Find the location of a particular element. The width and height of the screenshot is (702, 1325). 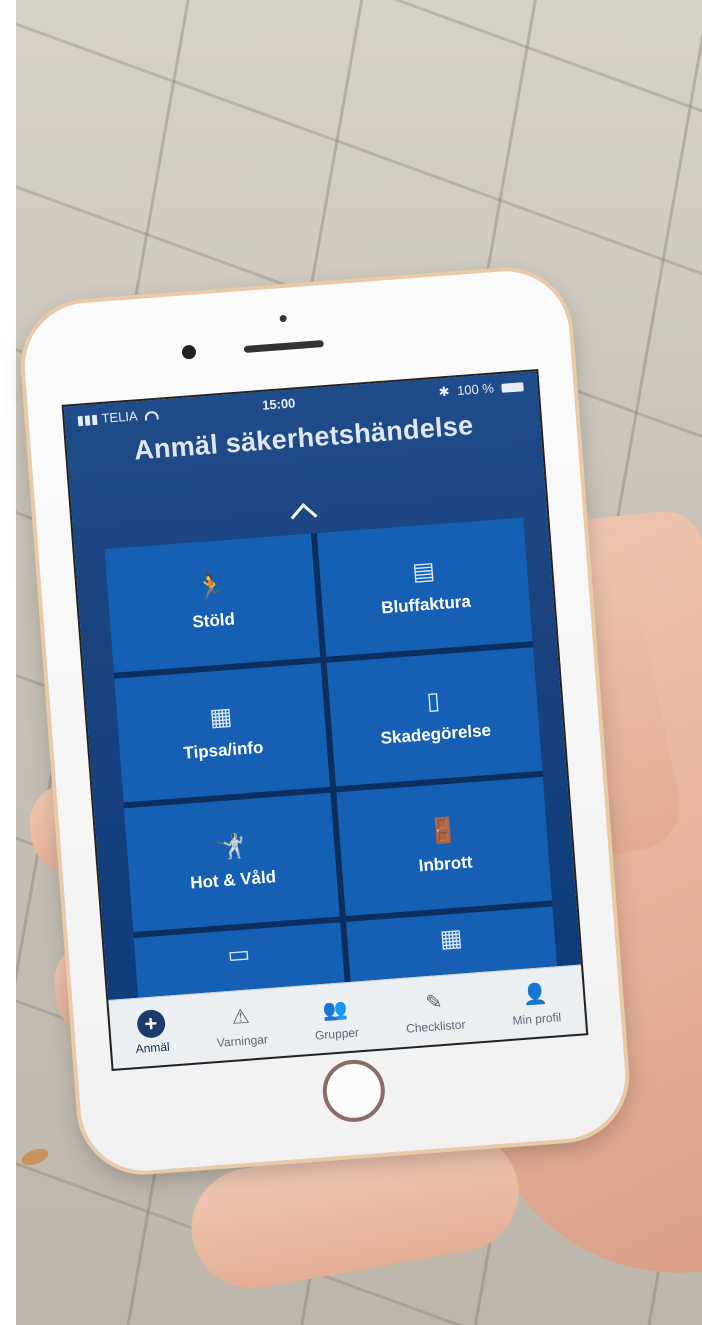

warning-icon: ⚠ is located at coordinates (240, 1017).